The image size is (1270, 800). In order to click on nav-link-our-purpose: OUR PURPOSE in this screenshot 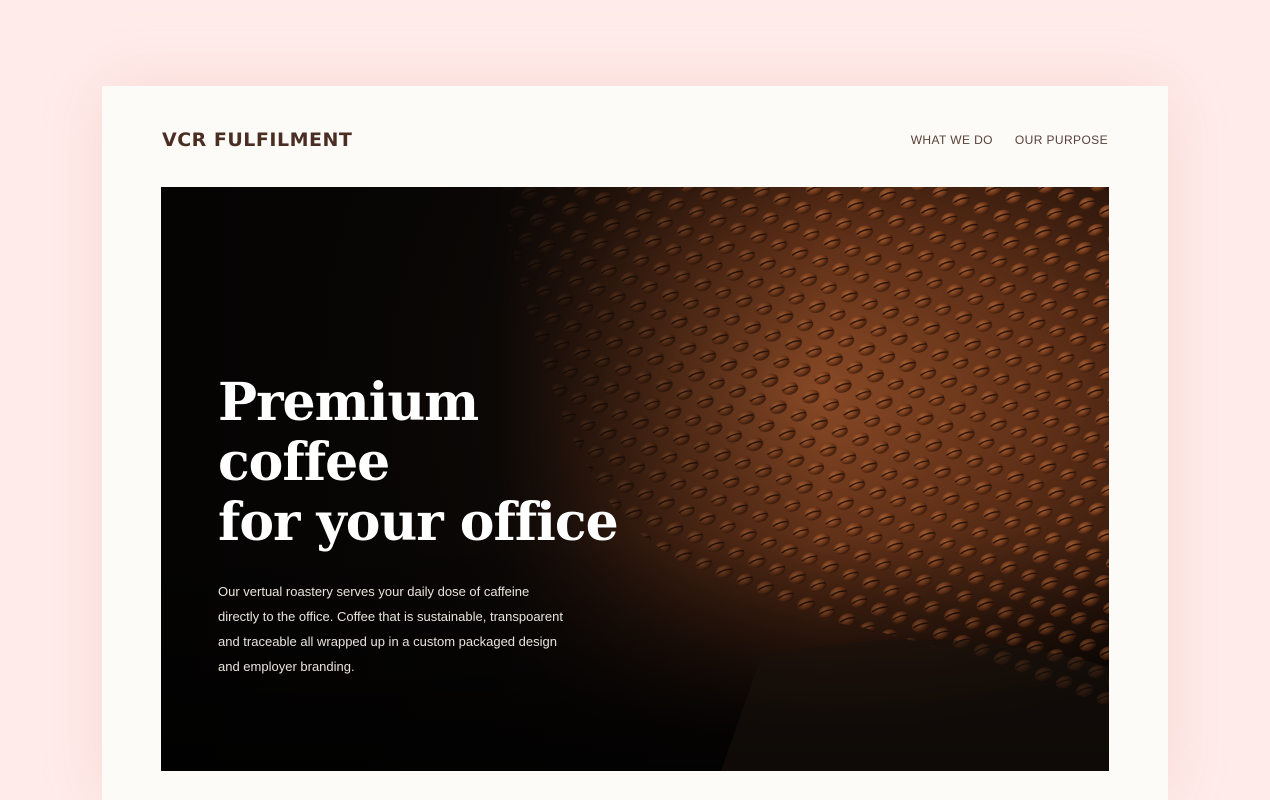, I will do `click(1061, 140)`.